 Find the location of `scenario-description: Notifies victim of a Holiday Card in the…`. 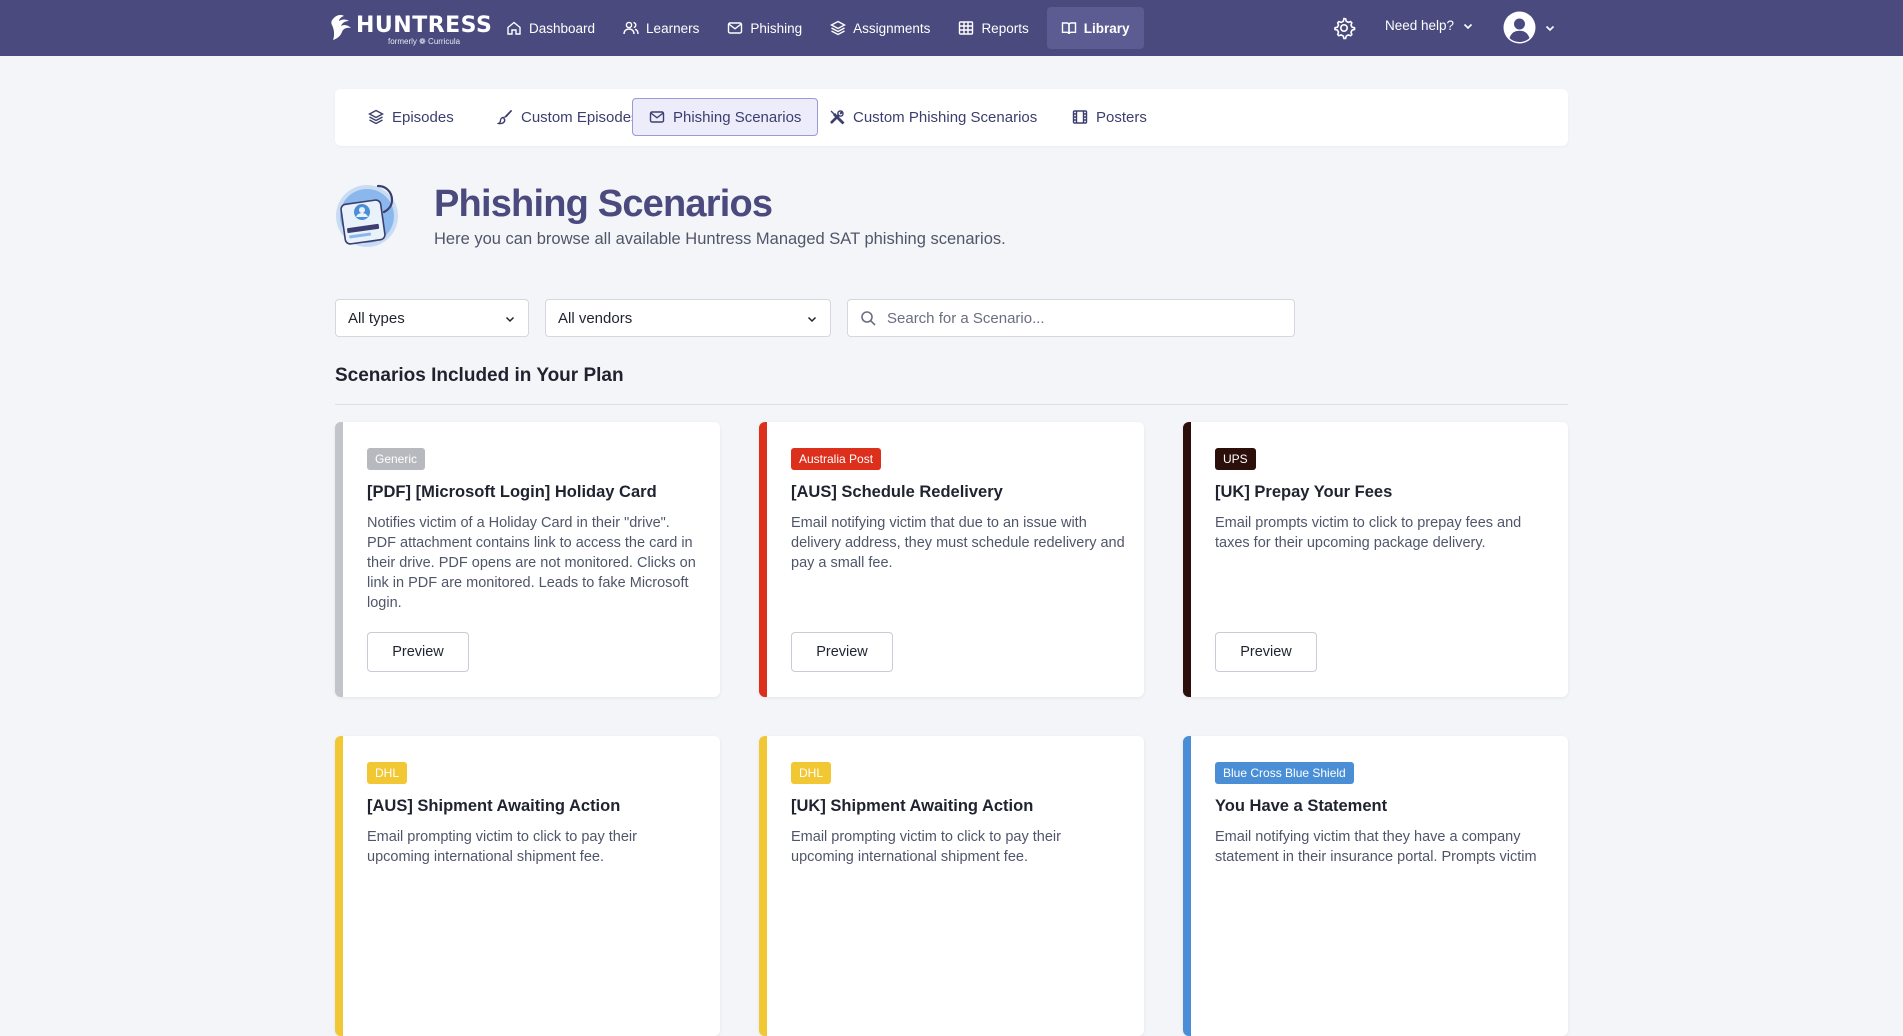

scenario-description: Notifies victim of a Holiday Card in the… is located at coordinates (531, 563).